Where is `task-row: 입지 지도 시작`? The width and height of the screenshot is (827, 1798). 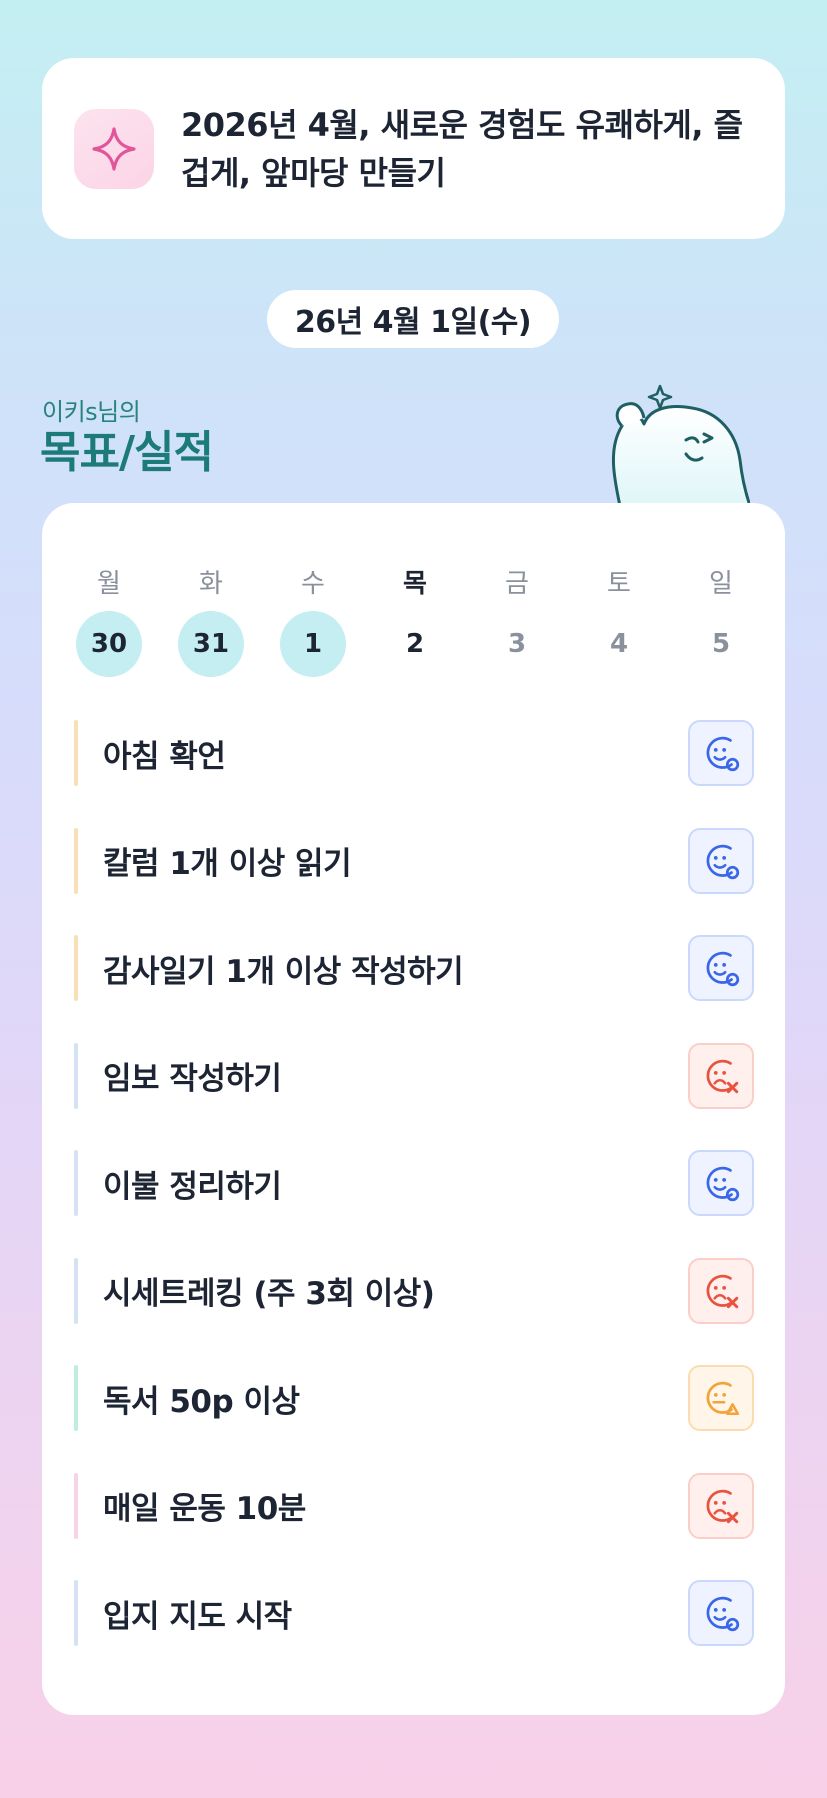 task-row: 입지 지도 시작 is located at coordinates (414, 1613).